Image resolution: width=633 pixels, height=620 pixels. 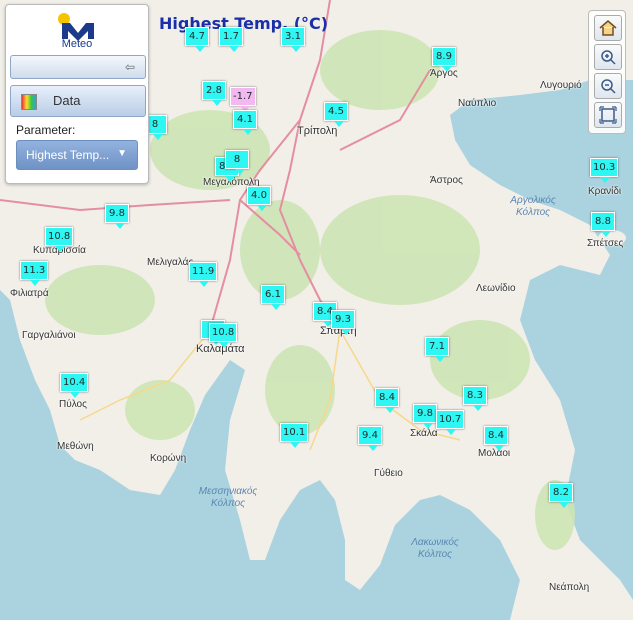 I want to click on station-value: 10.7, so click(x=450, y=419).